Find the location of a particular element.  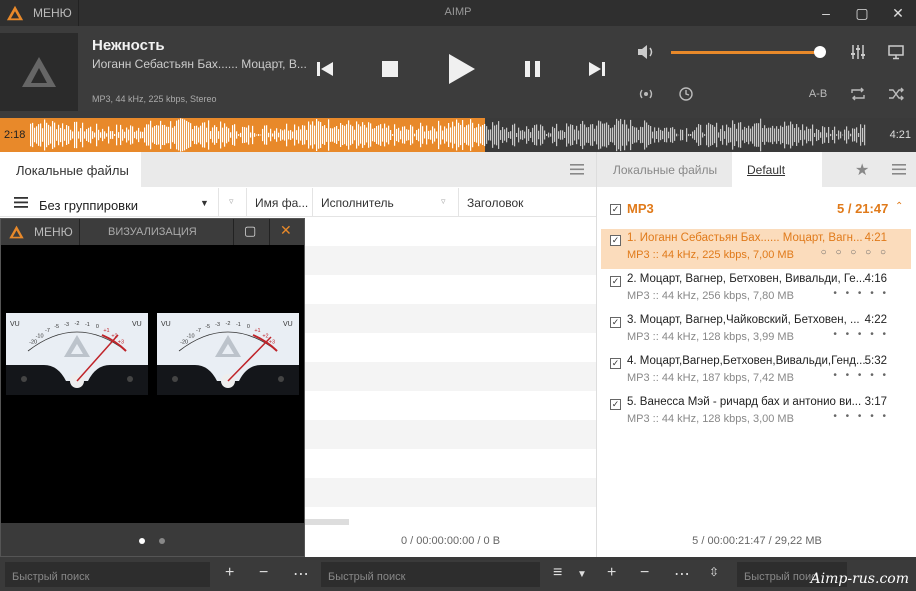

horizontal-scrollbar is located at coordinates (327, 522).